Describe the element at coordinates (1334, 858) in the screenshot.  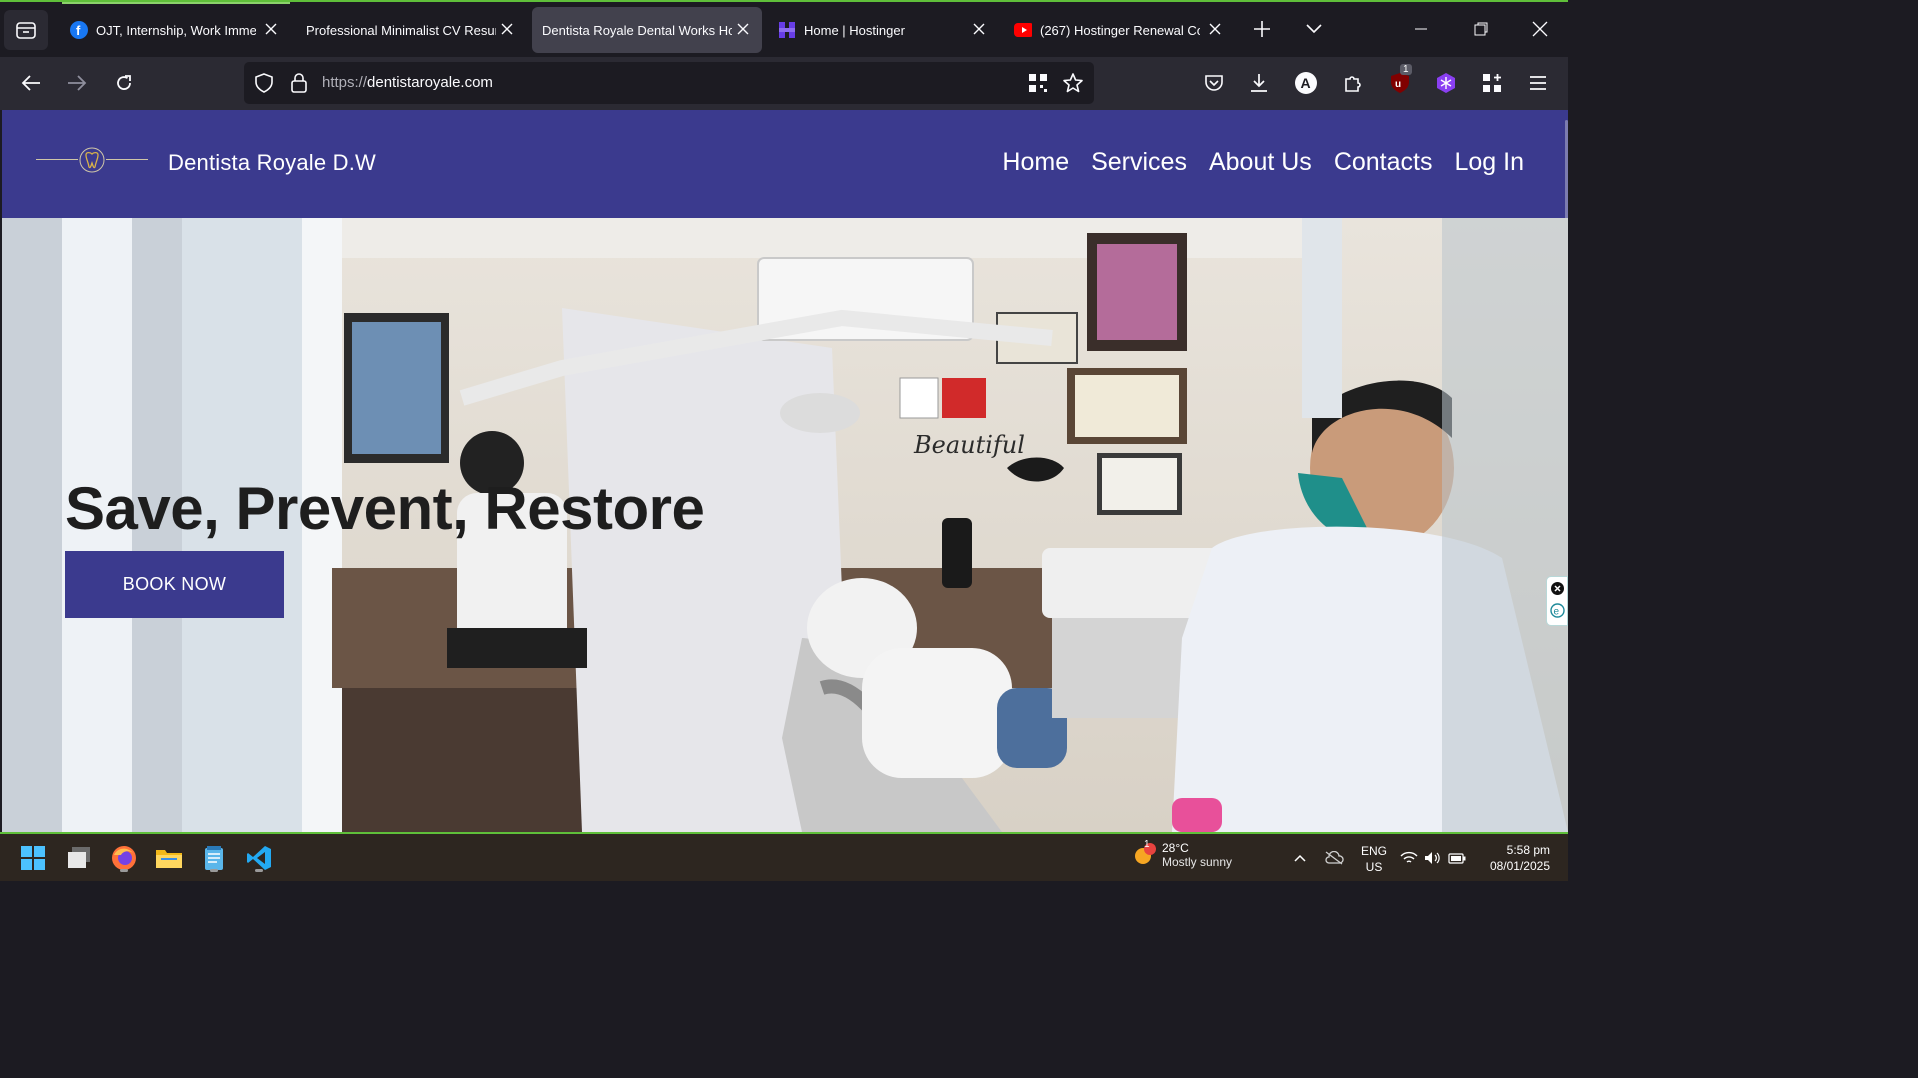
I see `onedrive-tray-button` at that location.